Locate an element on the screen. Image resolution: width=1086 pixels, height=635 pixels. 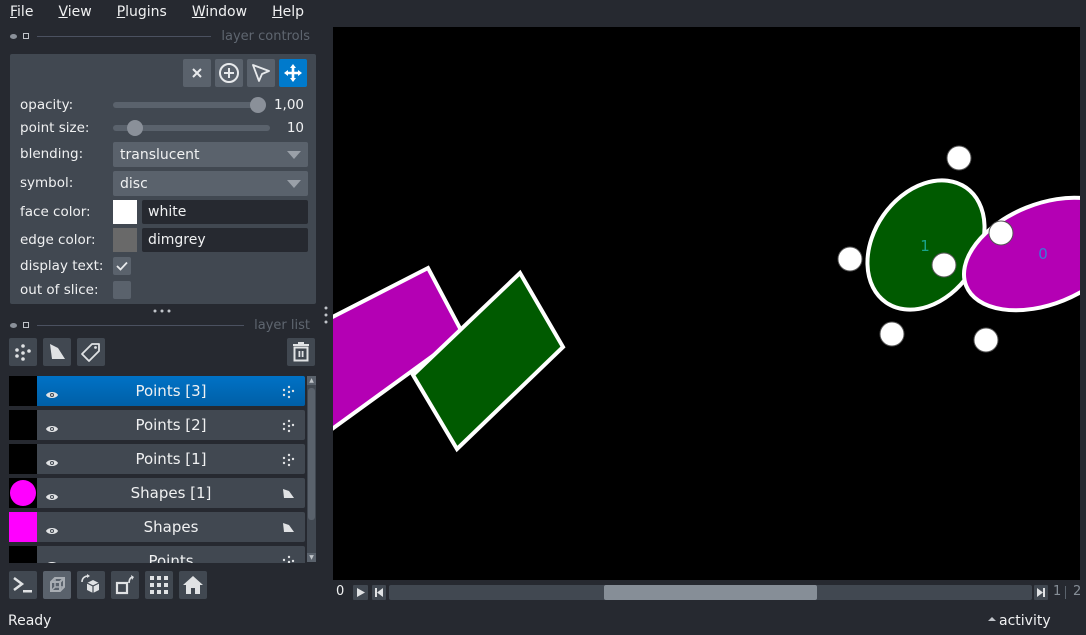
roll-dims-button is located at coordinates (91, 585).